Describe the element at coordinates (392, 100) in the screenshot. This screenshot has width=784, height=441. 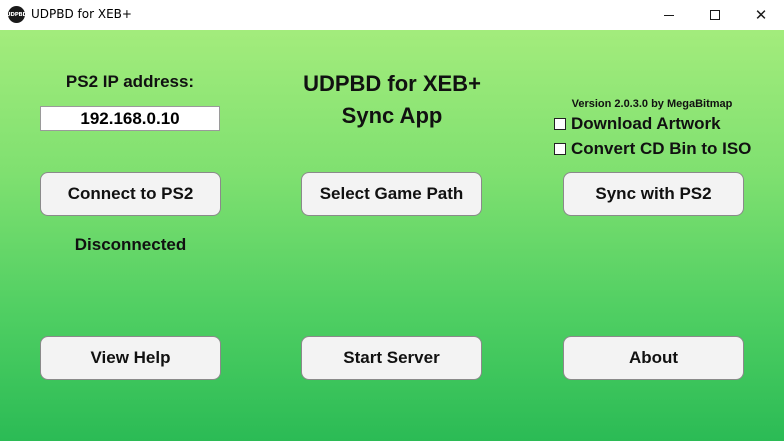
I see `app-title: UDPBD for XEB+ Sync App` at that location.